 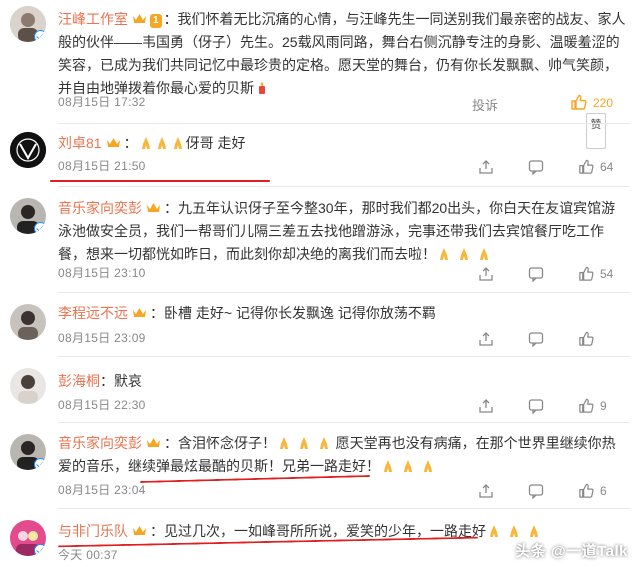 What do you see at coordinates (546, 406) in the screenshot?
I see `comment-actions: 9` at bounding box center [546, 406].